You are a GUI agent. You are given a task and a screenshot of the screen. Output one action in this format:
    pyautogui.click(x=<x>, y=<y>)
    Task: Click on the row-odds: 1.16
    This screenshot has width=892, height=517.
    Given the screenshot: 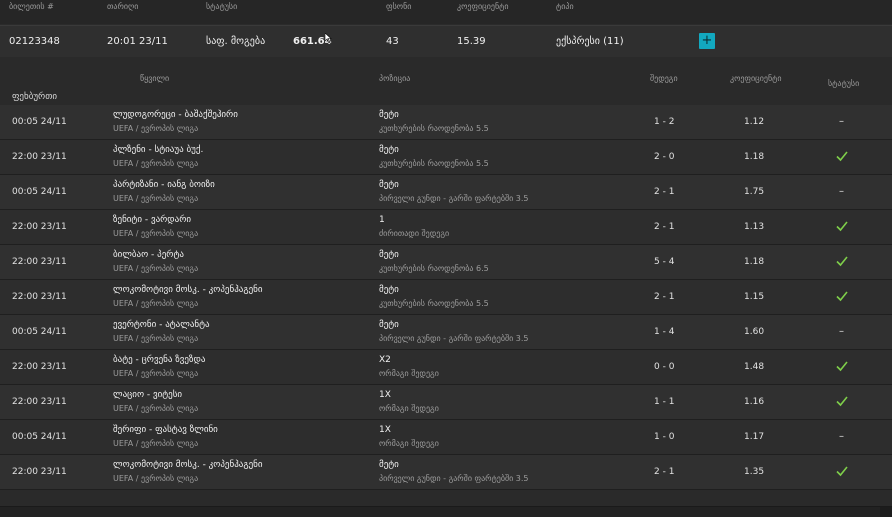 What is the action you would take?
    pyautogui.click(x=754, y=402)
    